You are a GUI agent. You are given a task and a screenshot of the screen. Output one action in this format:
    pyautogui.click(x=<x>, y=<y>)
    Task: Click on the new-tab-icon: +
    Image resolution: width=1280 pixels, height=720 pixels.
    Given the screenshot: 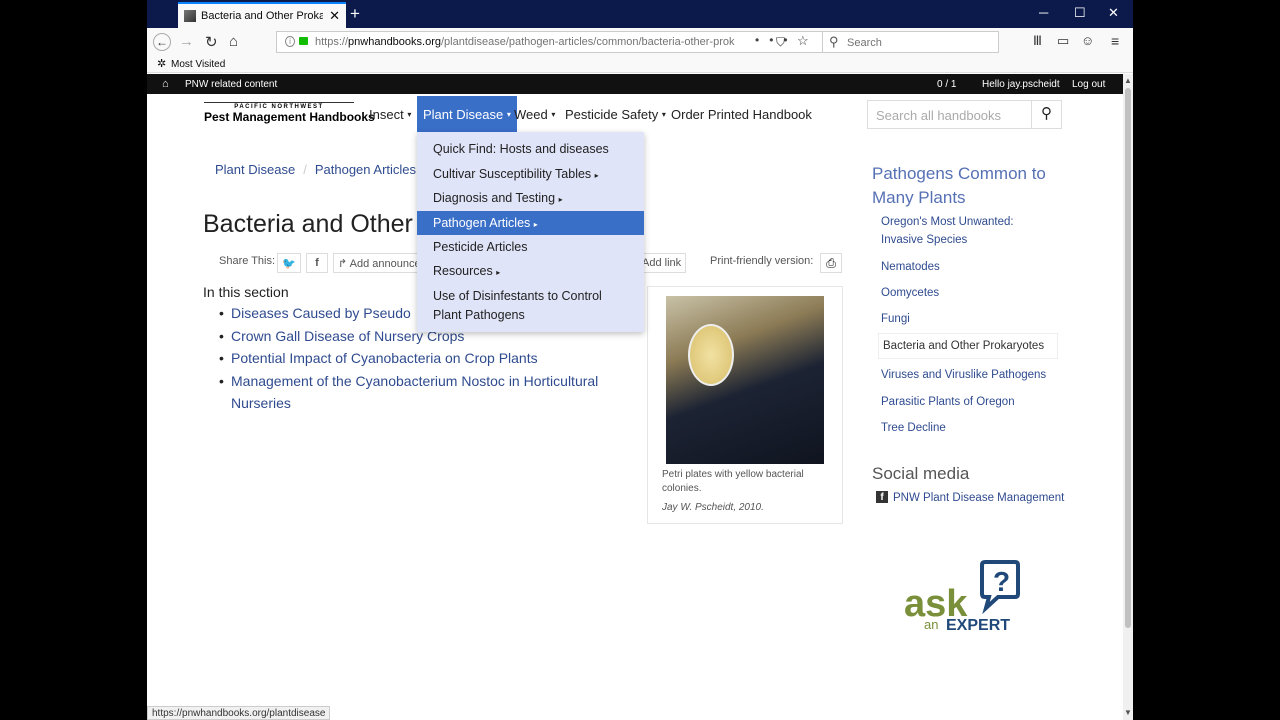 What is the action you would take?
    pyautogui.click(x=355, y=14)
    